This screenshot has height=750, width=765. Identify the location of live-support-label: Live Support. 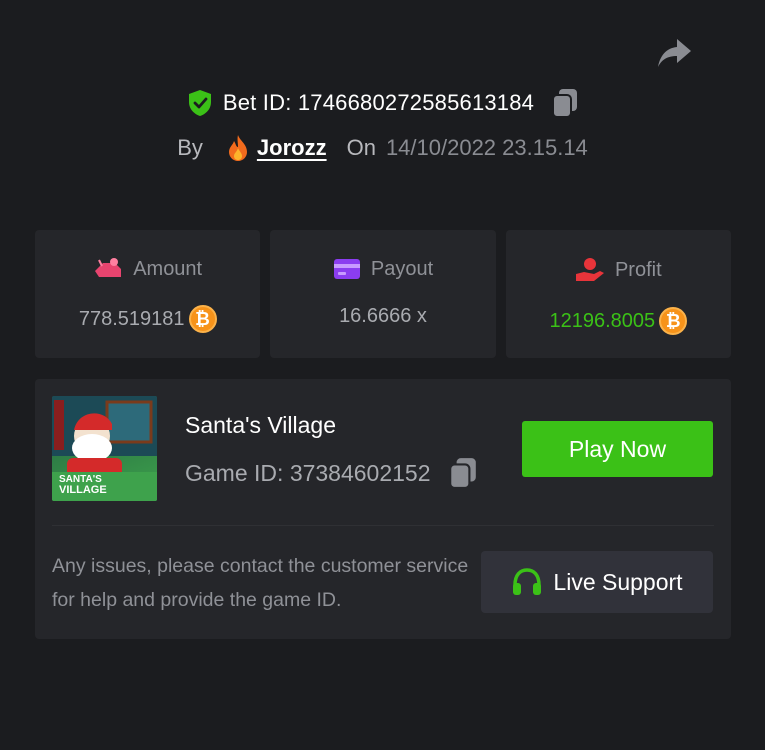
(618, 581).